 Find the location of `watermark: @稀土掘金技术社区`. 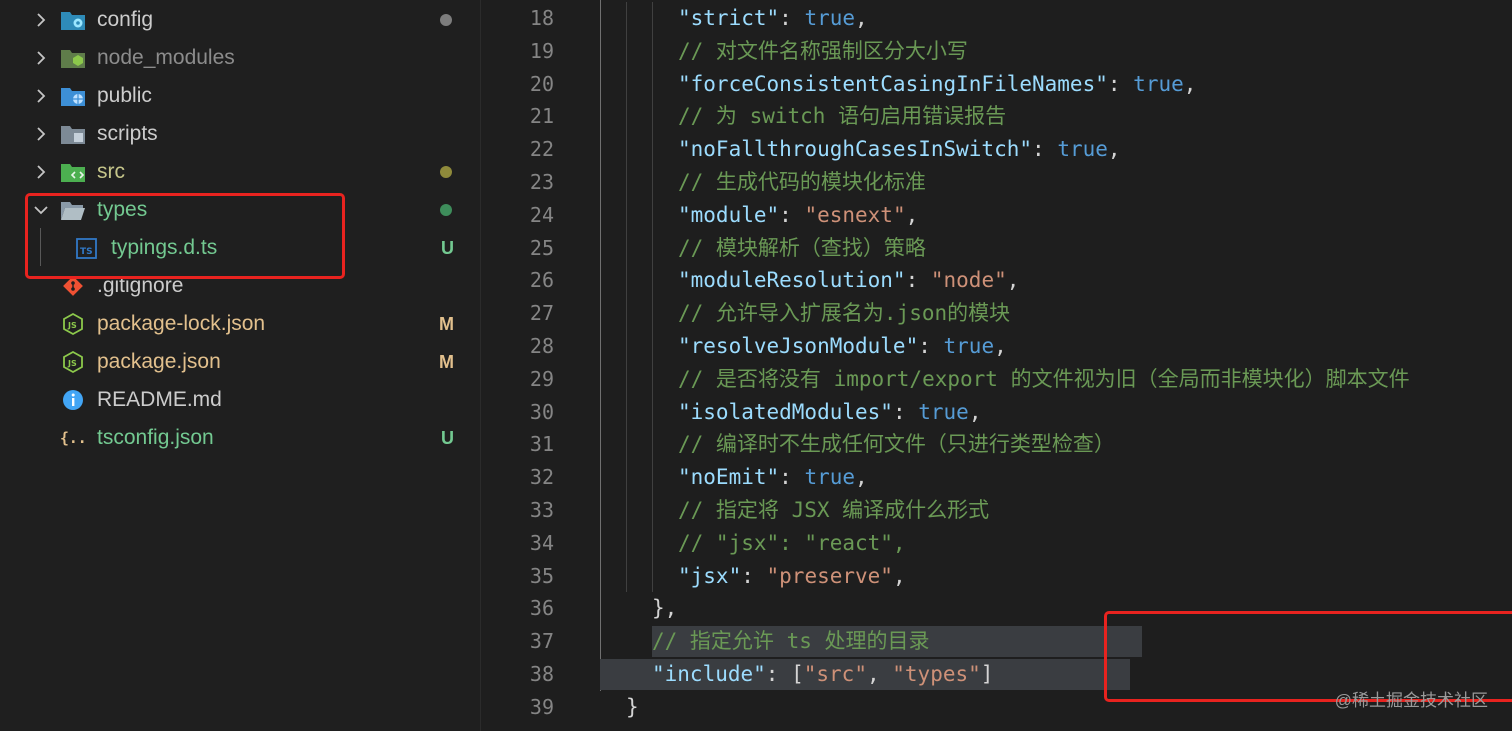

watermark: @稀土掘金技术社区 is located at coordinates (1411, 700).